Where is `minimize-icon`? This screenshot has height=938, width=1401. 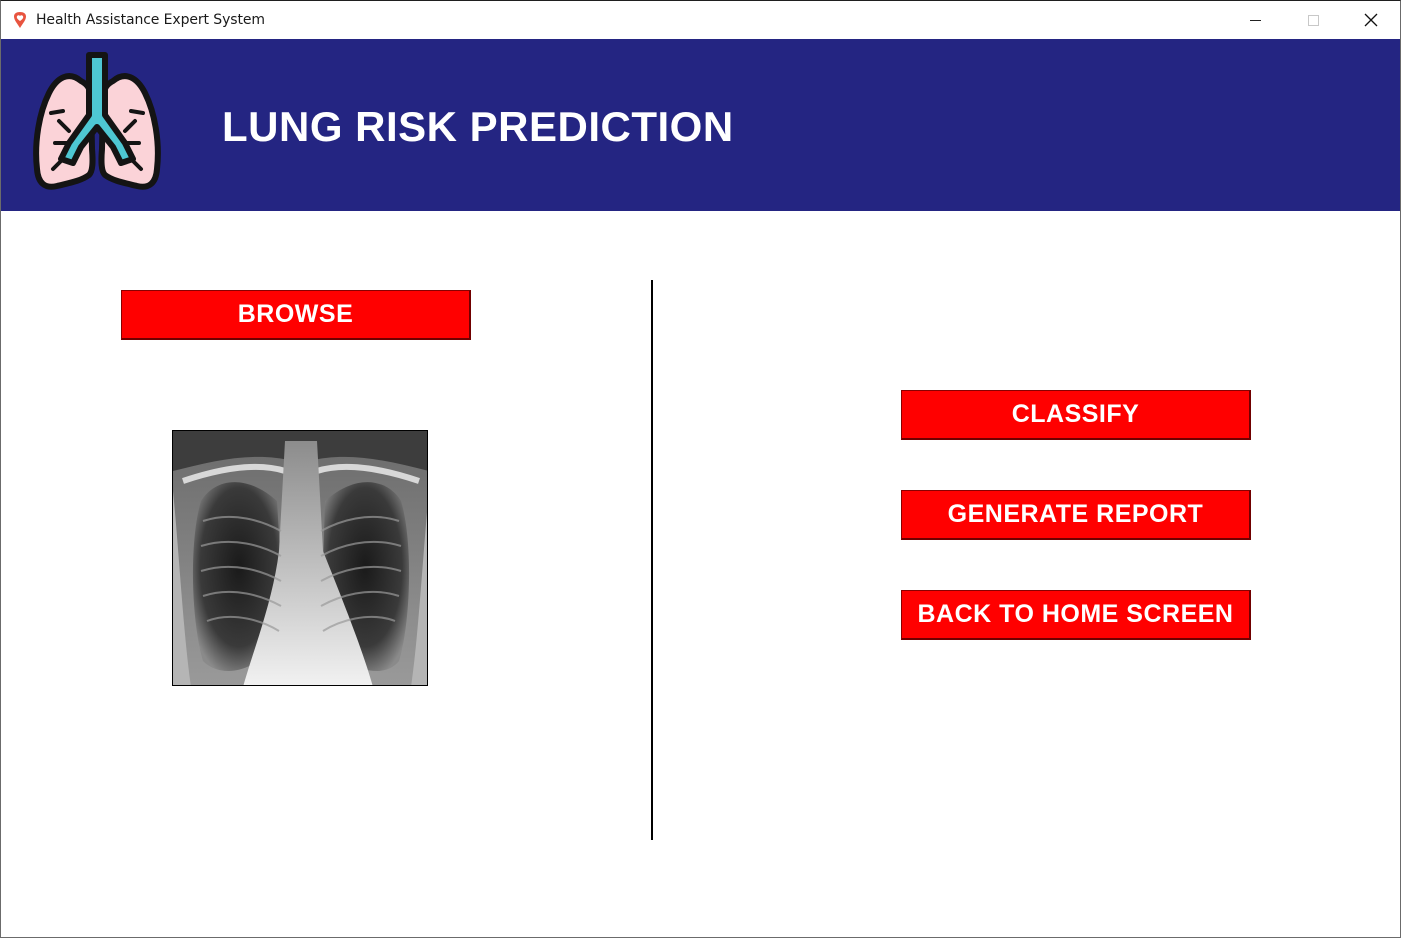
minimize-icon is located at coordinates (1255, 20).